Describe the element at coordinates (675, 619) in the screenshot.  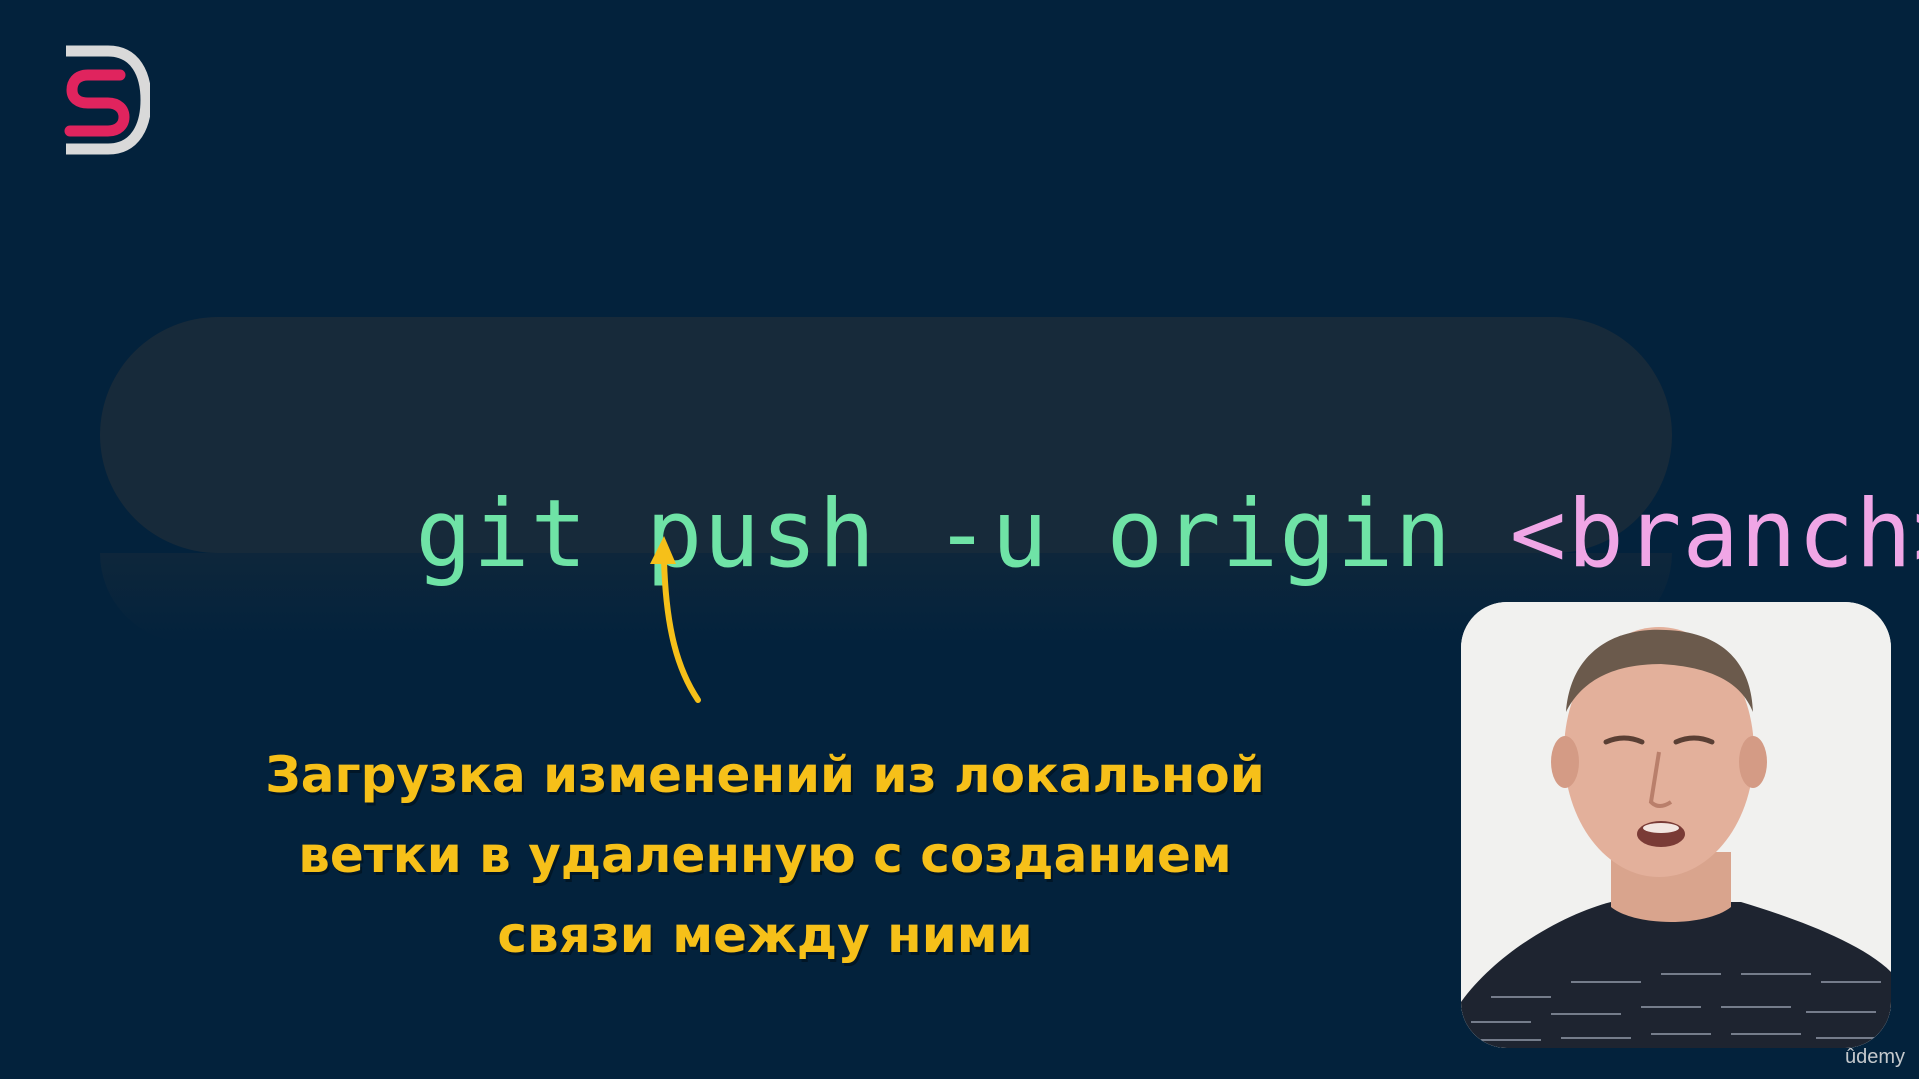
I see `arrow-icon` at that location.